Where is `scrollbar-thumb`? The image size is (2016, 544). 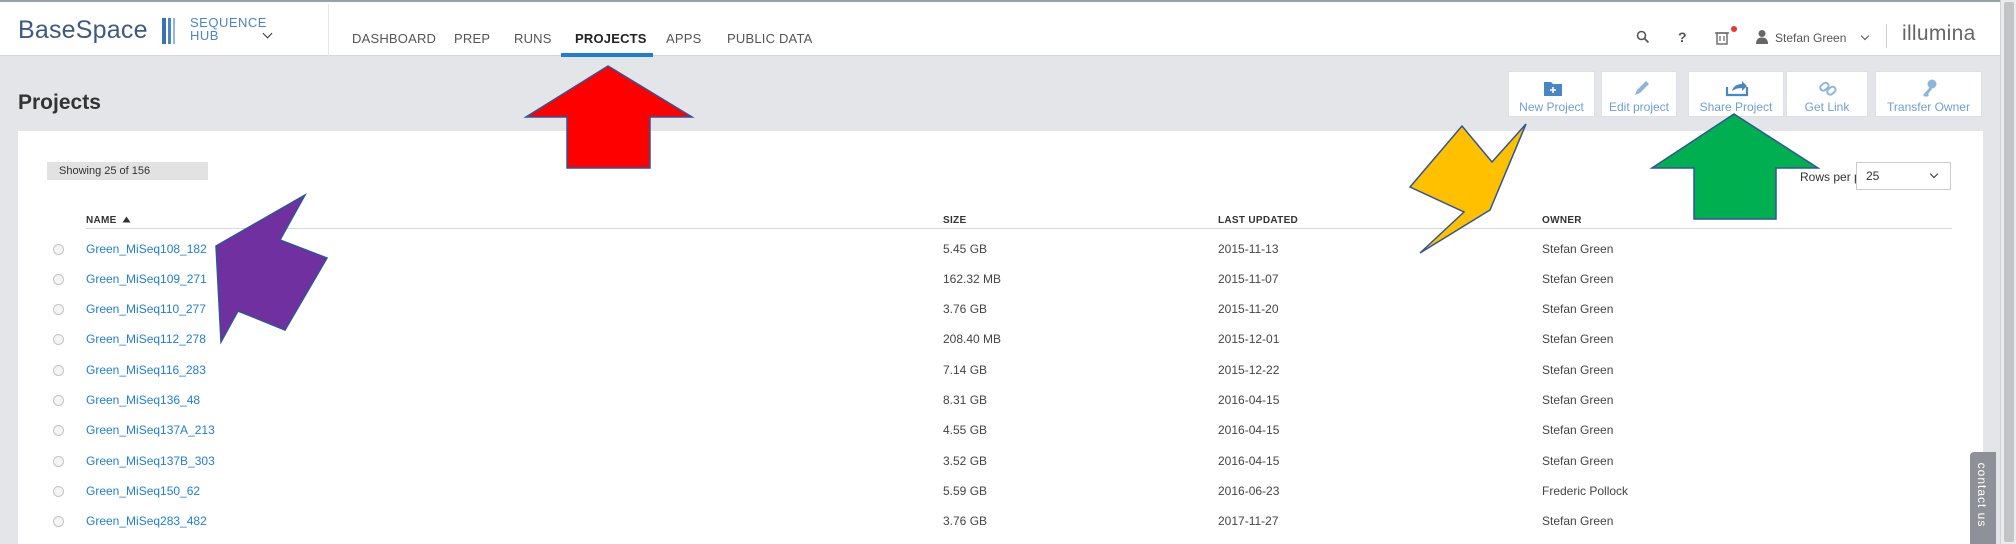 scrollbar-thumb is located at coordinates (2009, 272).